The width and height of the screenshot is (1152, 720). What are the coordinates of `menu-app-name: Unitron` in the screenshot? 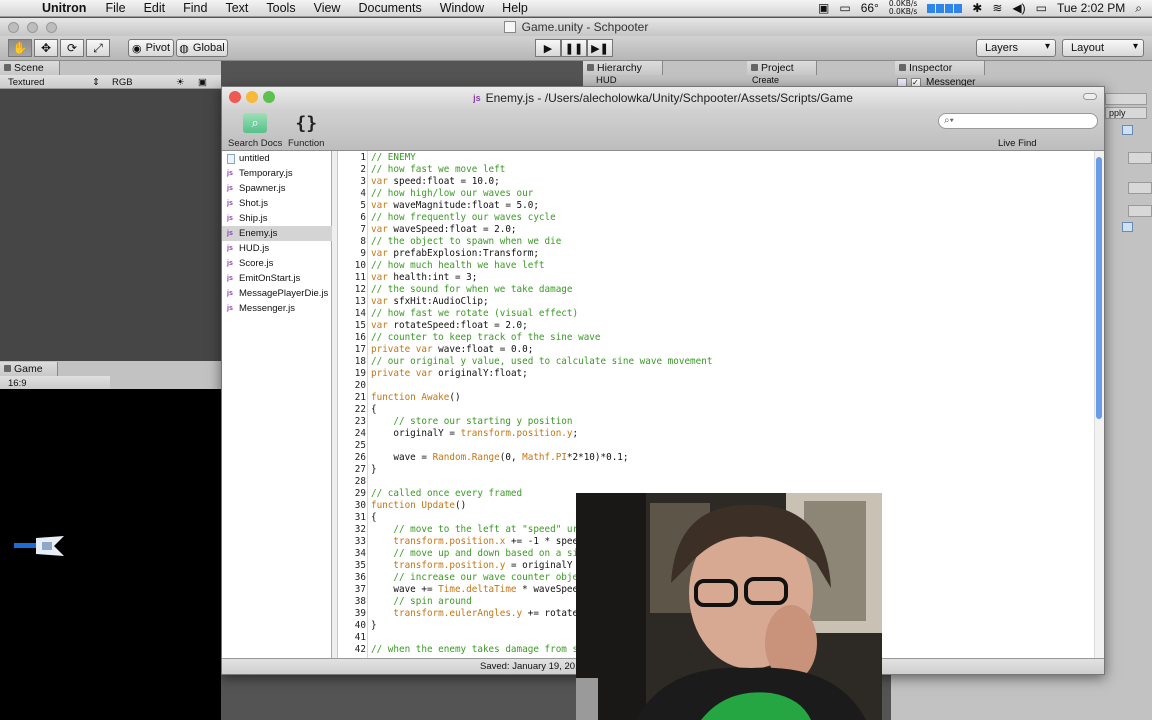 It's located at (64, 8).